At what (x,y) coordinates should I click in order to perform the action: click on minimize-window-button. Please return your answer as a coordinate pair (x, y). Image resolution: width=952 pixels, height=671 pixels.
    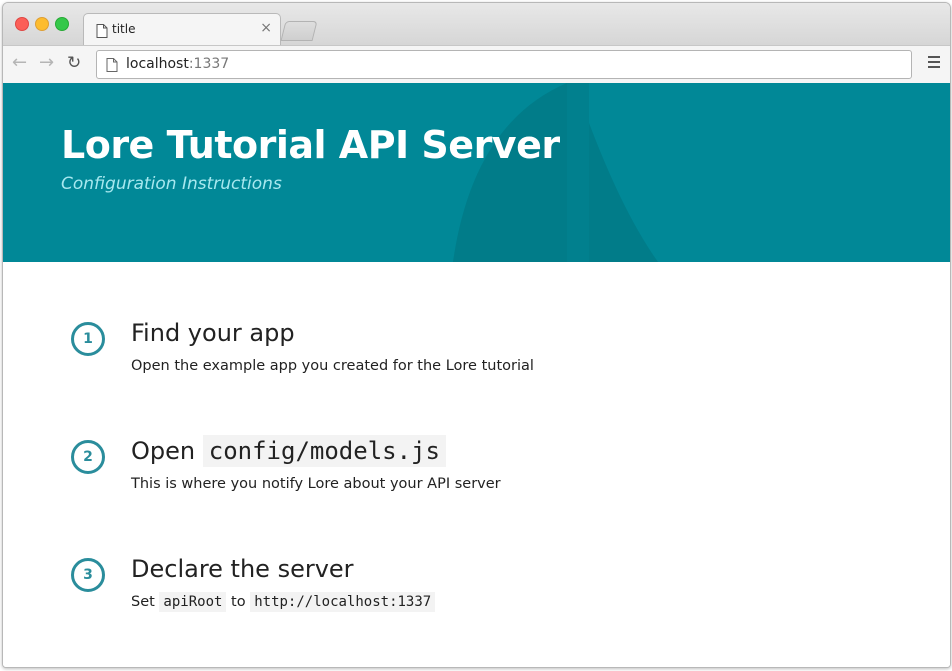
    Looking at the image, I should click on (42, 24).